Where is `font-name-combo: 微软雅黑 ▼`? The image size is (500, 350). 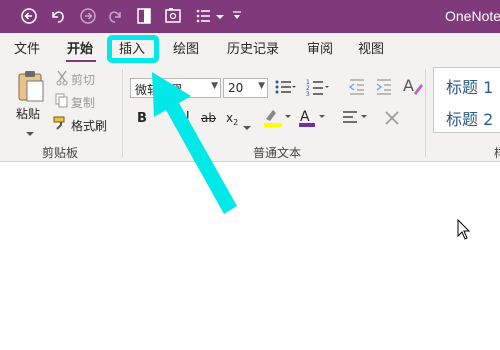
font-name-combo: 微软雅黑 ▼ is located at coordinates (175, 88).